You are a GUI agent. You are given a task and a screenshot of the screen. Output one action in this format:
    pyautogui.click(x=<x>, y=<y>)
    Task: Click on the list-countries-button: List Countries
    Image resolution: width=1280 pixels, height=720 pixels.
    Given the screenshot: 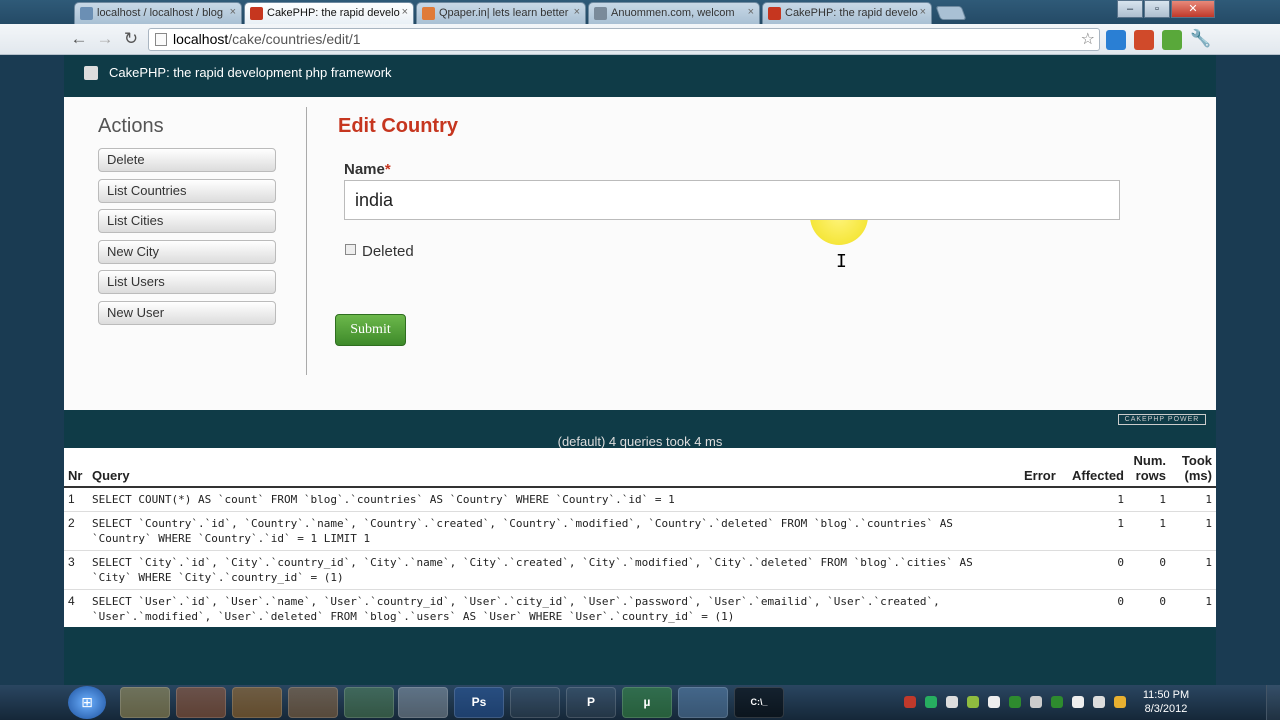 What is the action you would take?
    pyautogui.click(x=187, y=190)
    